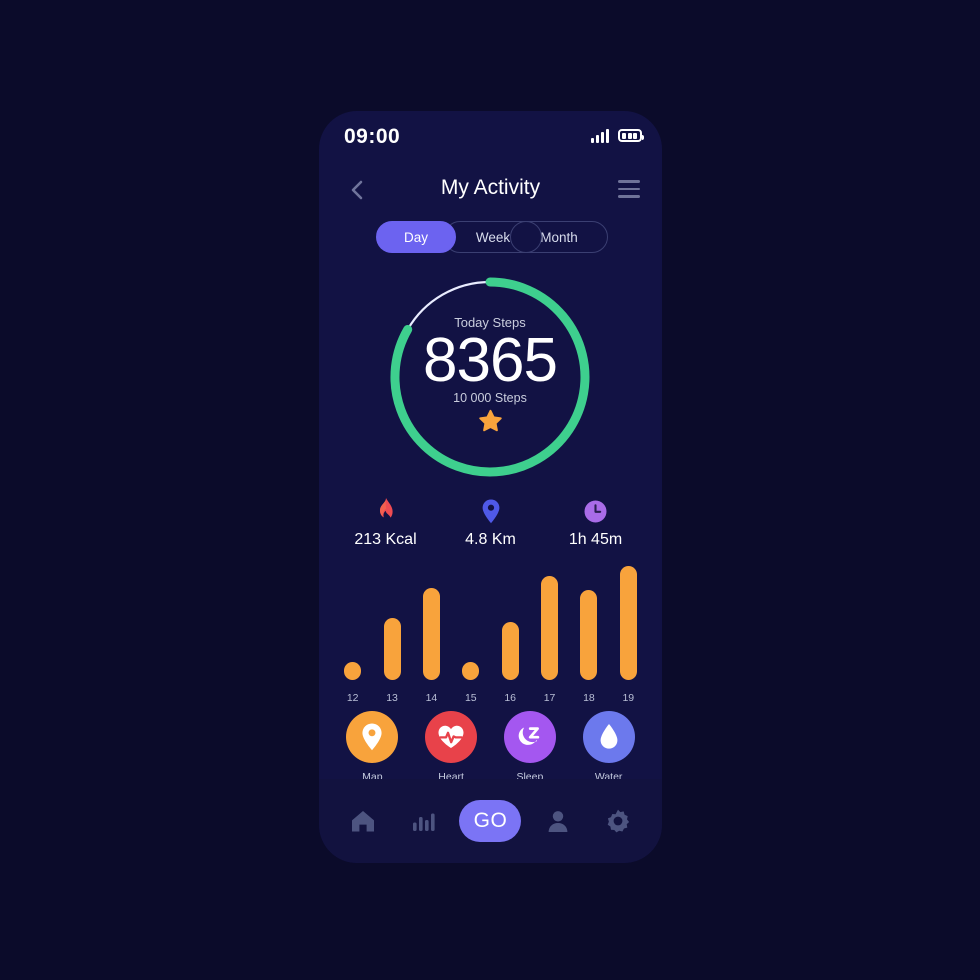 Image resolution: width=980 pixels, height=980 pixels. I want to click on battery-icon, so click(631, 135).